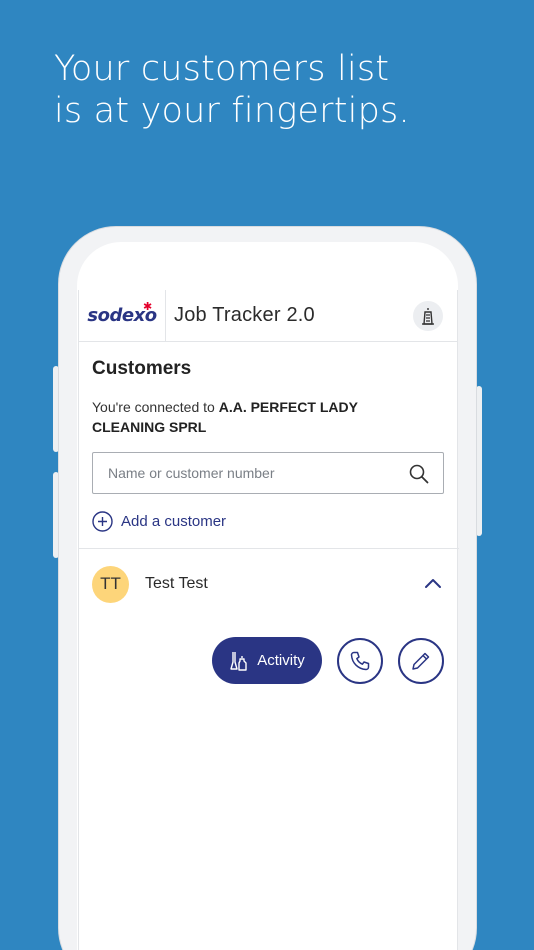 This screenshot has width=534, height=950. Describe the element at coordinates (281, 660) in the screenshot. I see `activity-label: Activity` at that location.